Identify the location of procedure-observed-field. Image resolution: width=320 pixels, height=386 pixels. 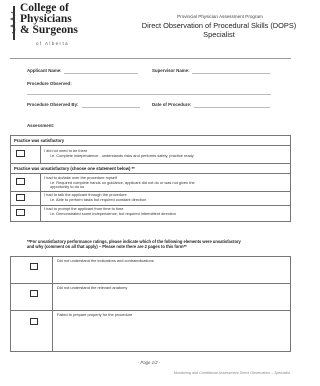
(149, 94).